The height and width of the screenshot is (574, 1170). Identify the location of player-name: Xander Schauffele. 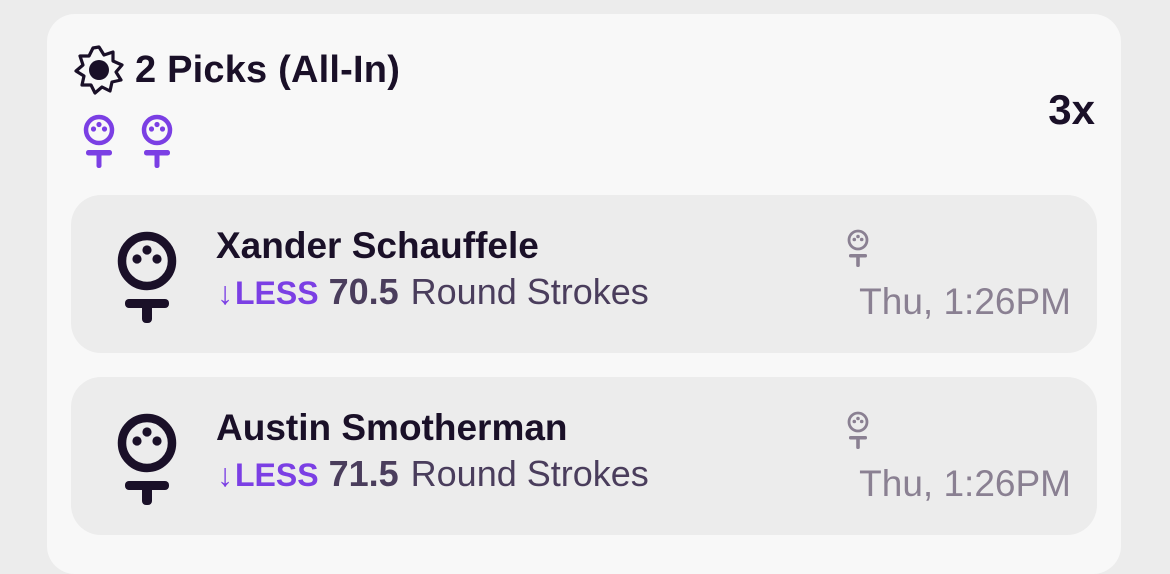
(377, 245).